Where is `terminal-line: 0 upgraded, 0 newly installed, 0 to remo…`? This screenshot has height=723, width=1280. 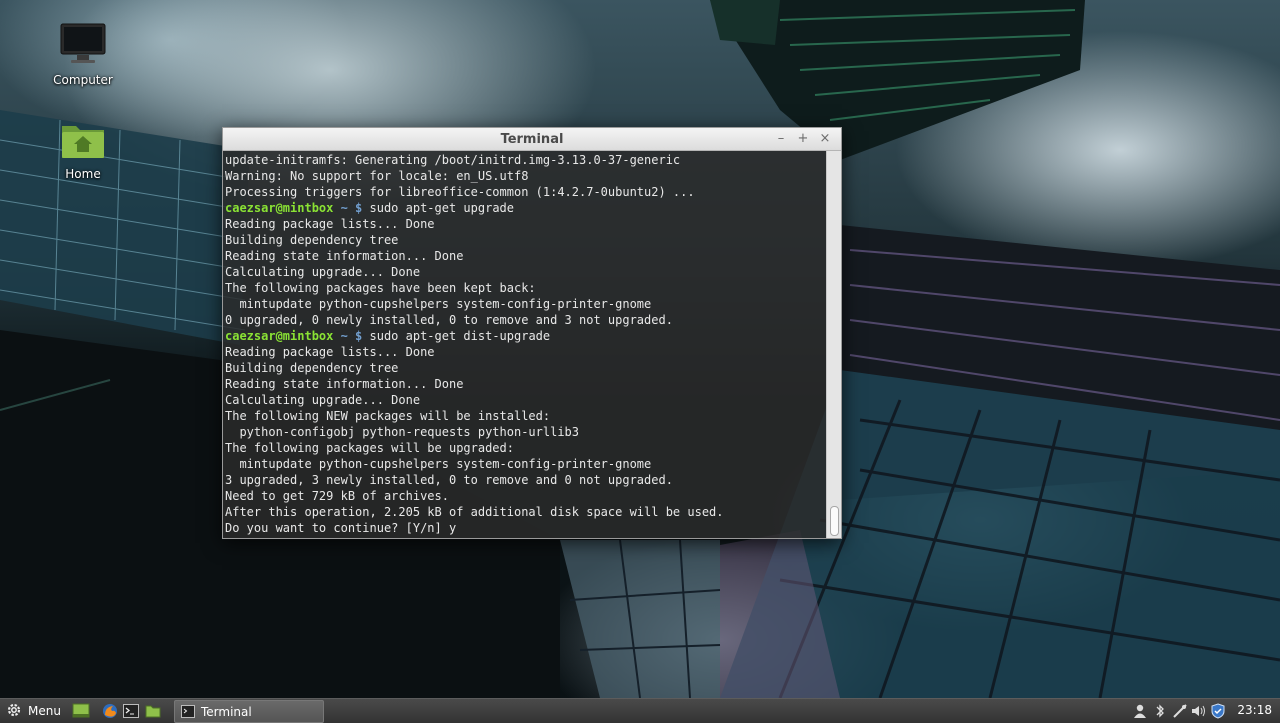 terminal-line: 0 upgraded, 0 newly installed, 0 to remo… is located at coordinates (449, 320).